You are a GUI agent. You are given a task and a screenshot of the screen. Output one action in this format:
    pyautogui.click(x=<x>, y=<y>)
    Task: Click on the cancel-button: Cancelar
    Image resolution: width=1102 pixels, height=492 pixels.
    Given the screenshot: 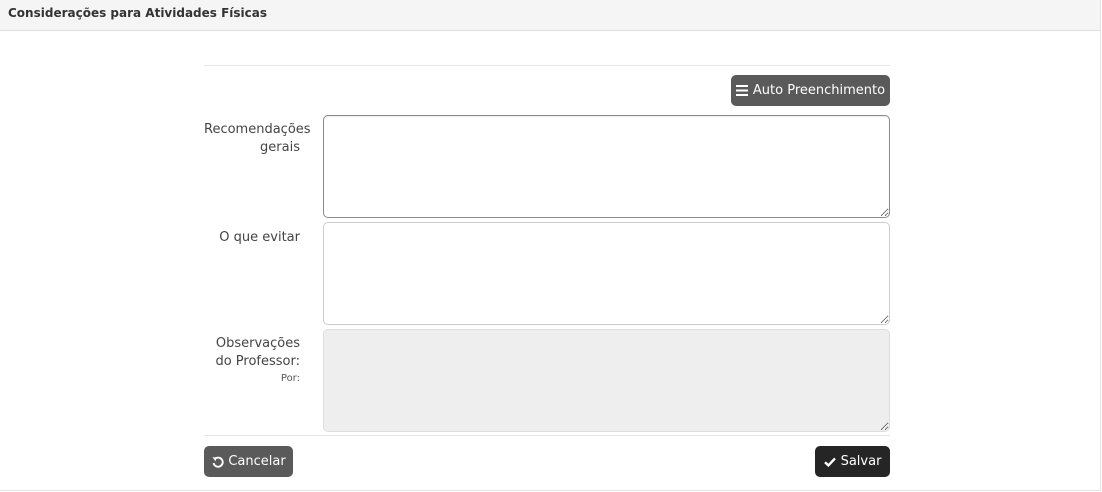 What is the action you would take?
    pyautogui.click(x=248, y=461)
    